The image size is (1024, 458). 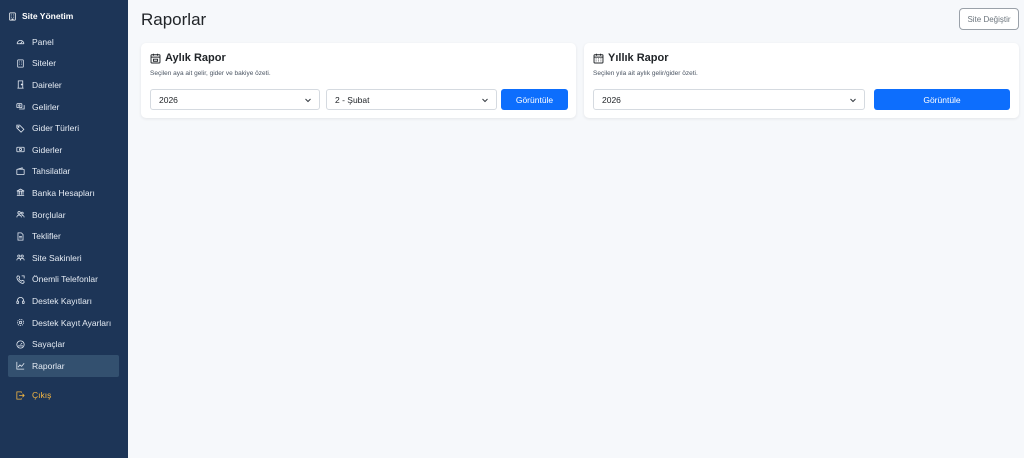 What do you see at coordinates (155, 58) in the screenshot?
I see `calendar-month-icon` at bounding box center [155, 58].